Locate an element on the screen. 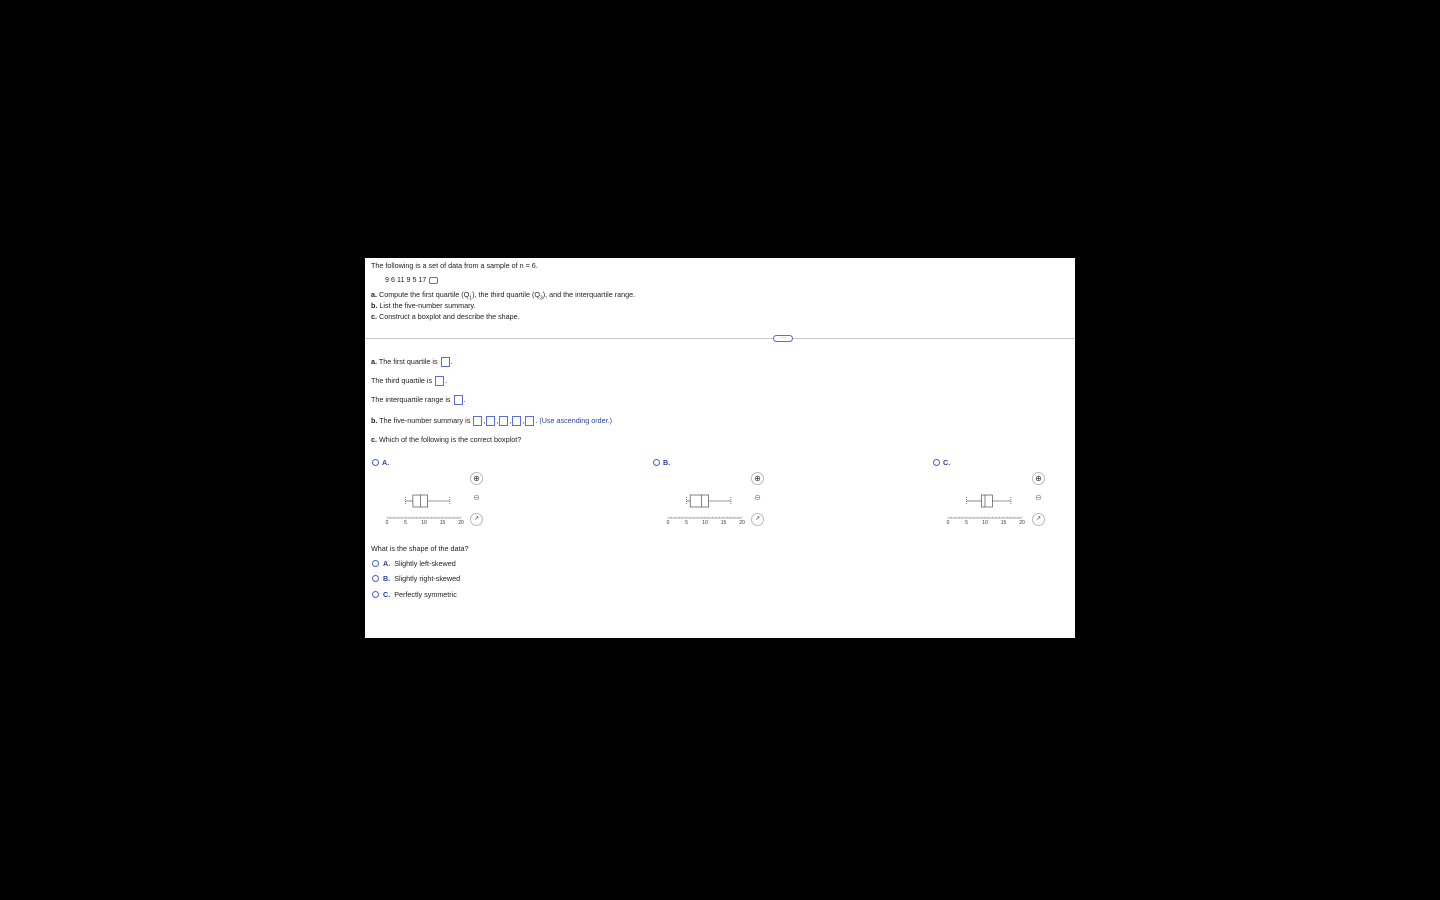  data-copy-icon is located at coordinates (434, 280).